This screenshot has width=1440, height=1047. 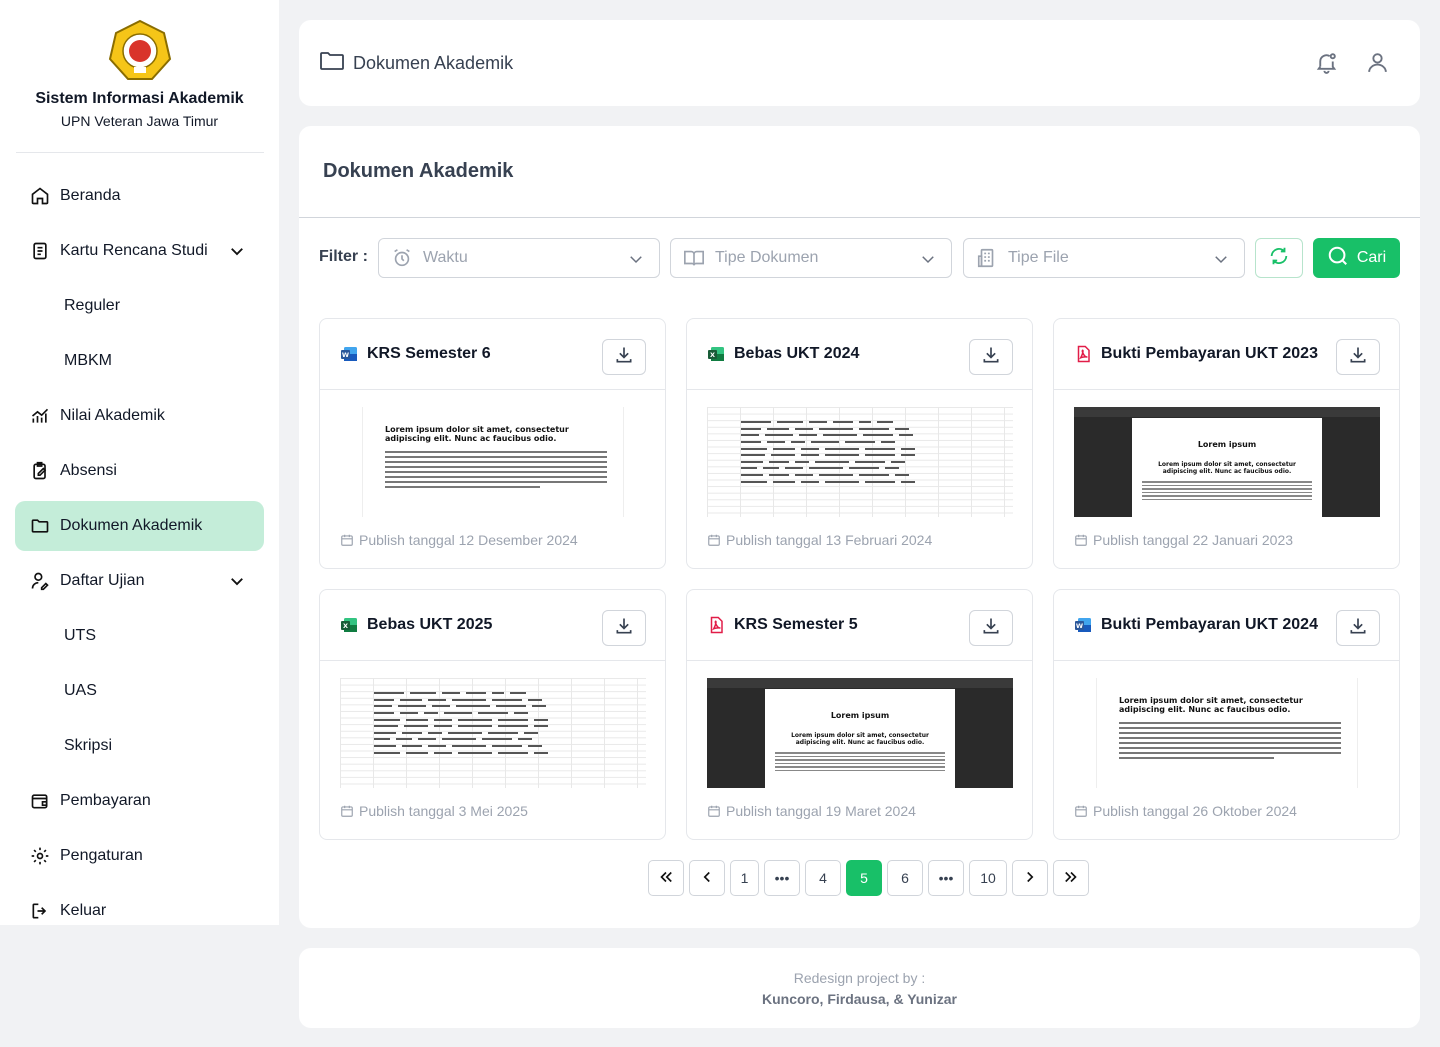 What do you see at coordinates (1326, 62) in the screenshot?
I see `notification-bell-icon` at bounding box center [1326, 62].